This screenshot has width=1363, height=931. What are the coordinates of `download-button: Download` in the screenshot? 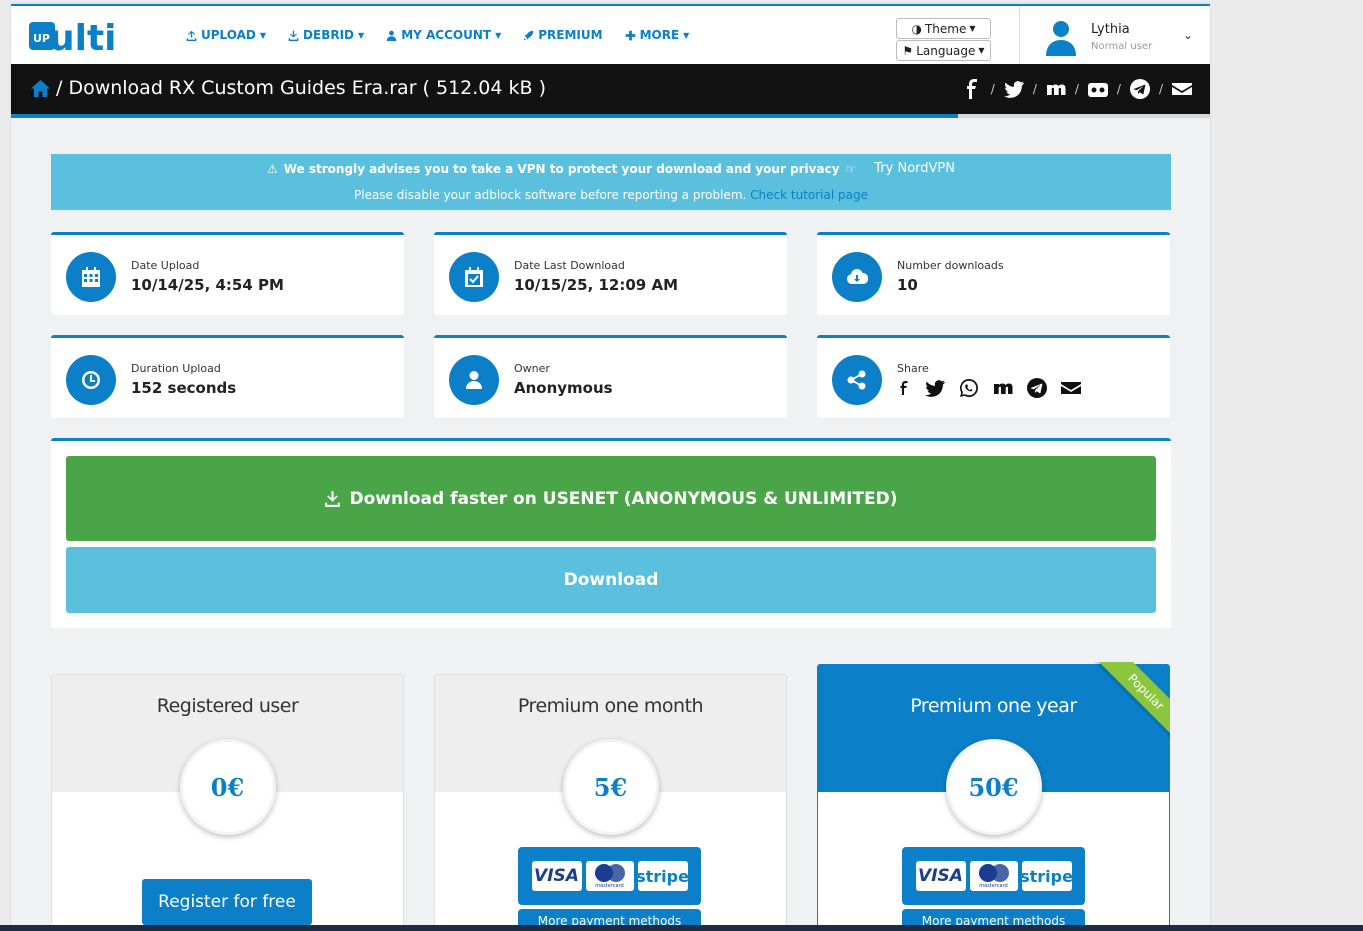 It's located at (611, 580).